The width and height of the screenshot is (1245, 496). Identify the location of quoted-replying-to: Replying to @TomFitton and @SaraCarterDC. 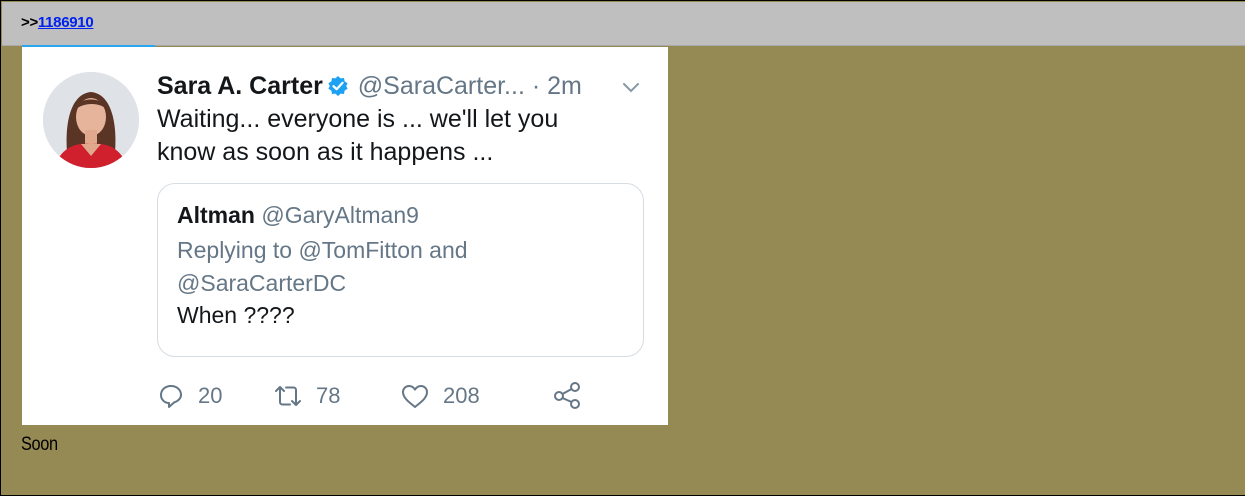
(377, 267).